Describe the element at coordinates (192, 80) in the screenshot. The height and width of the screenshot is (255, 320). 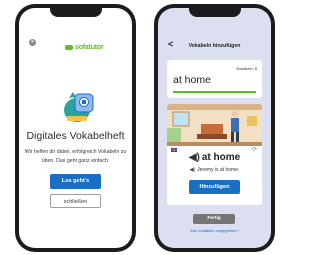
I see `vocab-input: at home` at that location.